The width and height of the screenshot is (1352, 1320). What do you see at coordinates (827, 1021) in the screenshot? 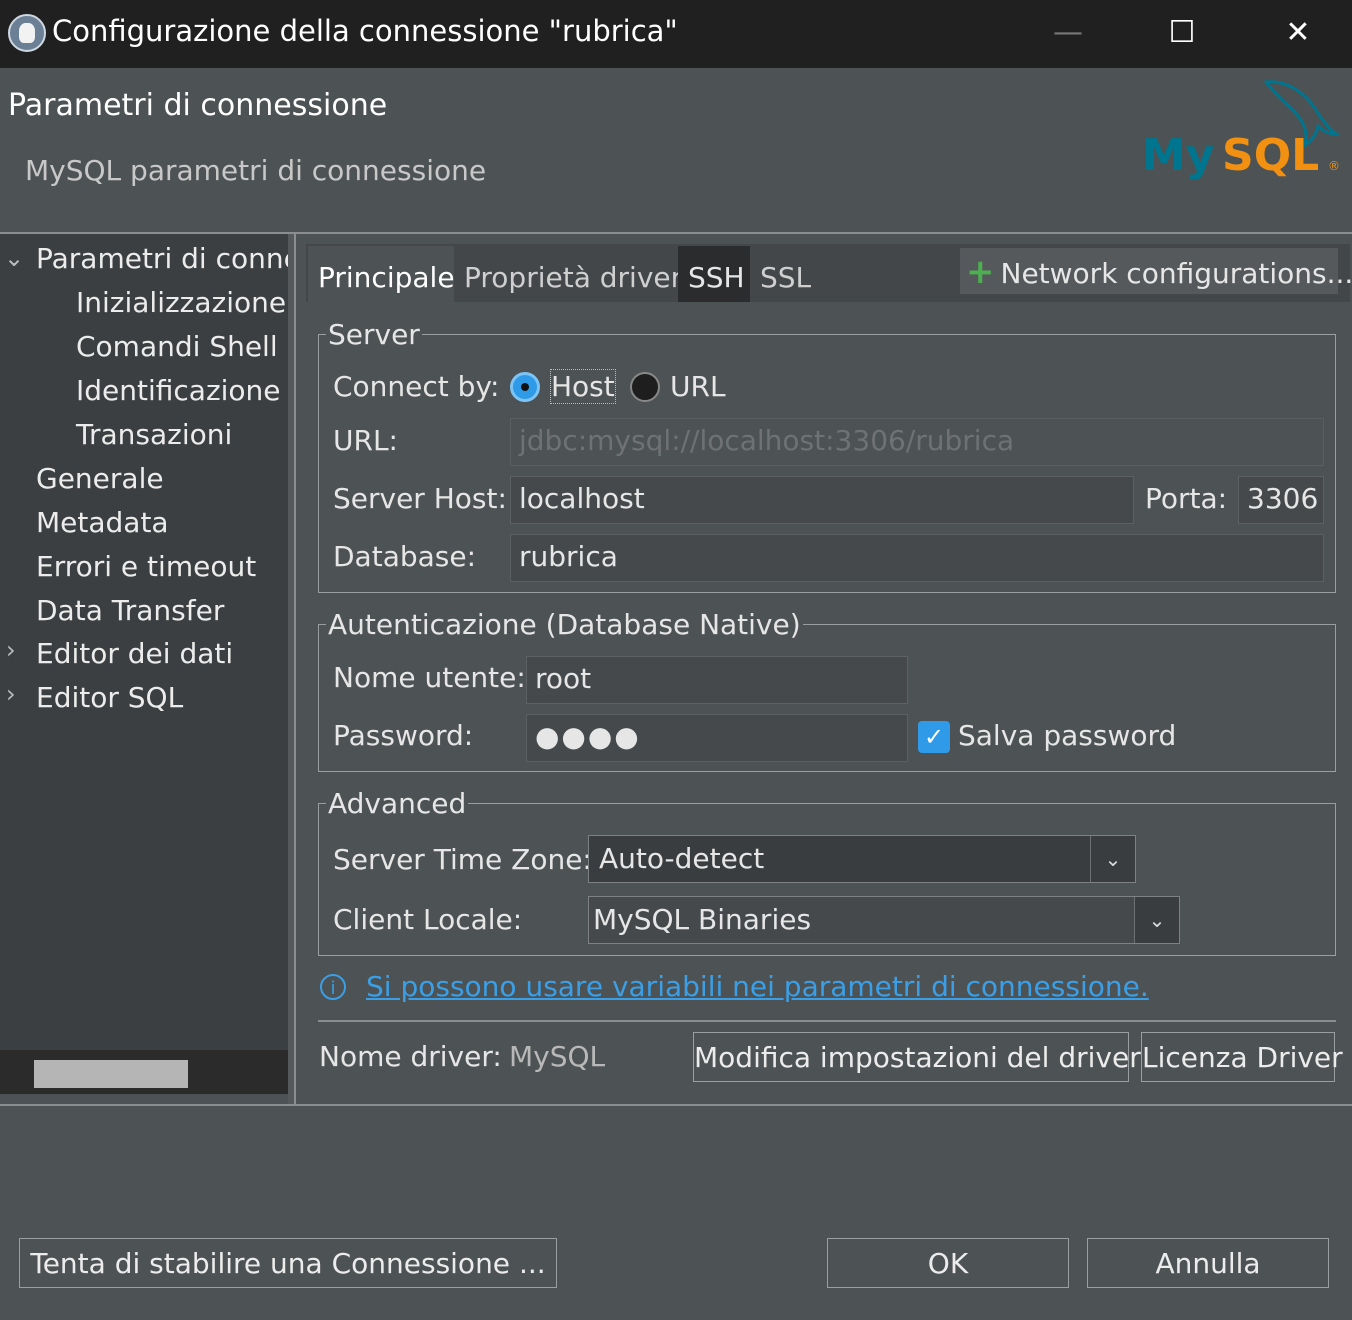
I see `driver-separator` at bounding box center [827, 1021].